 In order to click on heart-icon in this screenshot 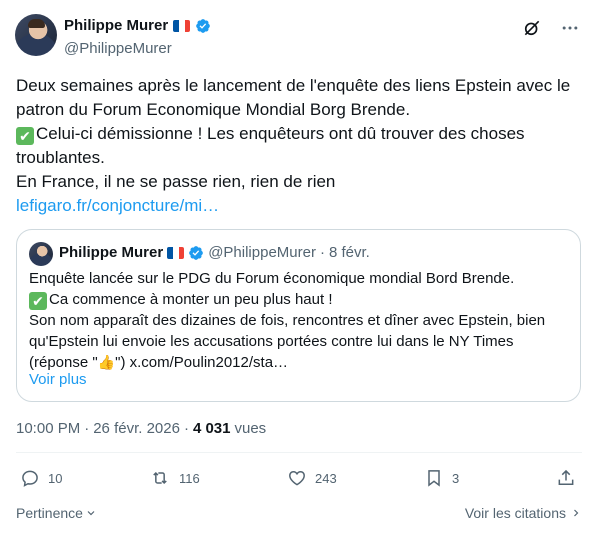, I will do `click(297, 478)`.